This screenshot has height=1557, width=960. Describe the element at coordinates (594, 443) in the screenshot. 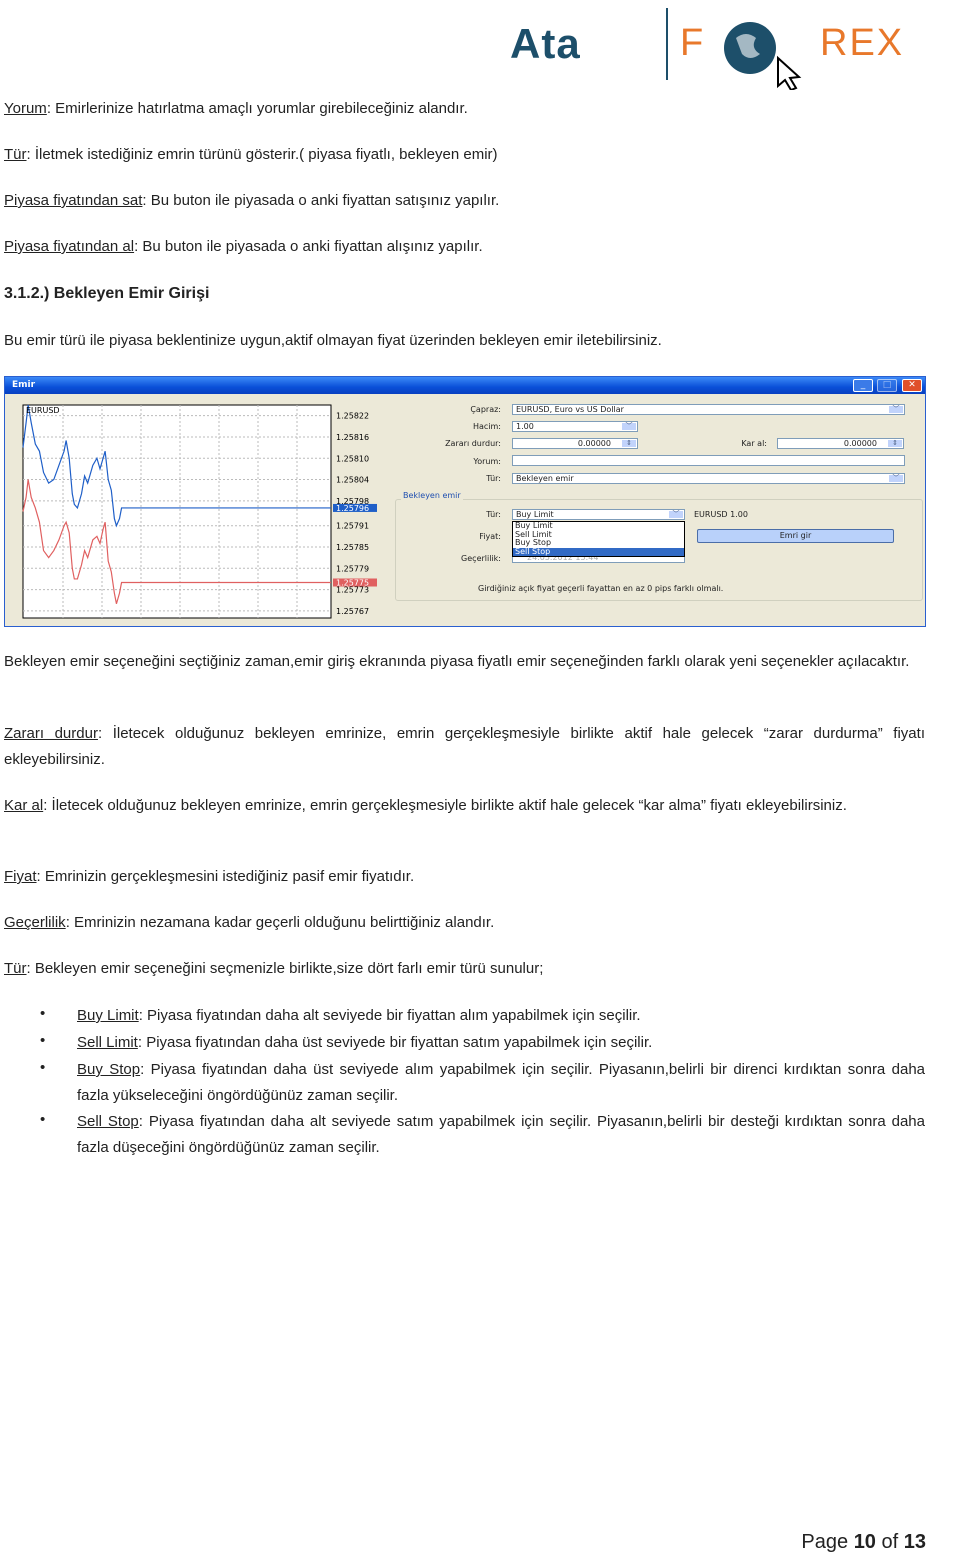

I see `zarar-value: 0.00000` at that location.